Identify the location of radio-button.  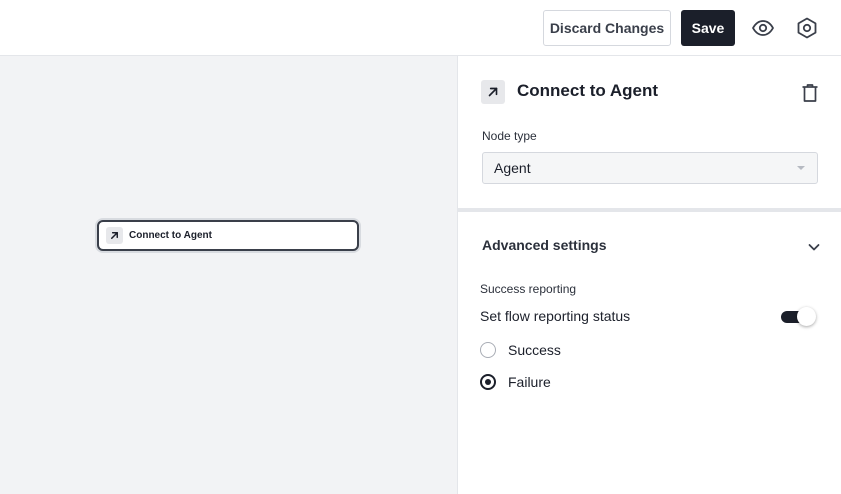
(488, 350).